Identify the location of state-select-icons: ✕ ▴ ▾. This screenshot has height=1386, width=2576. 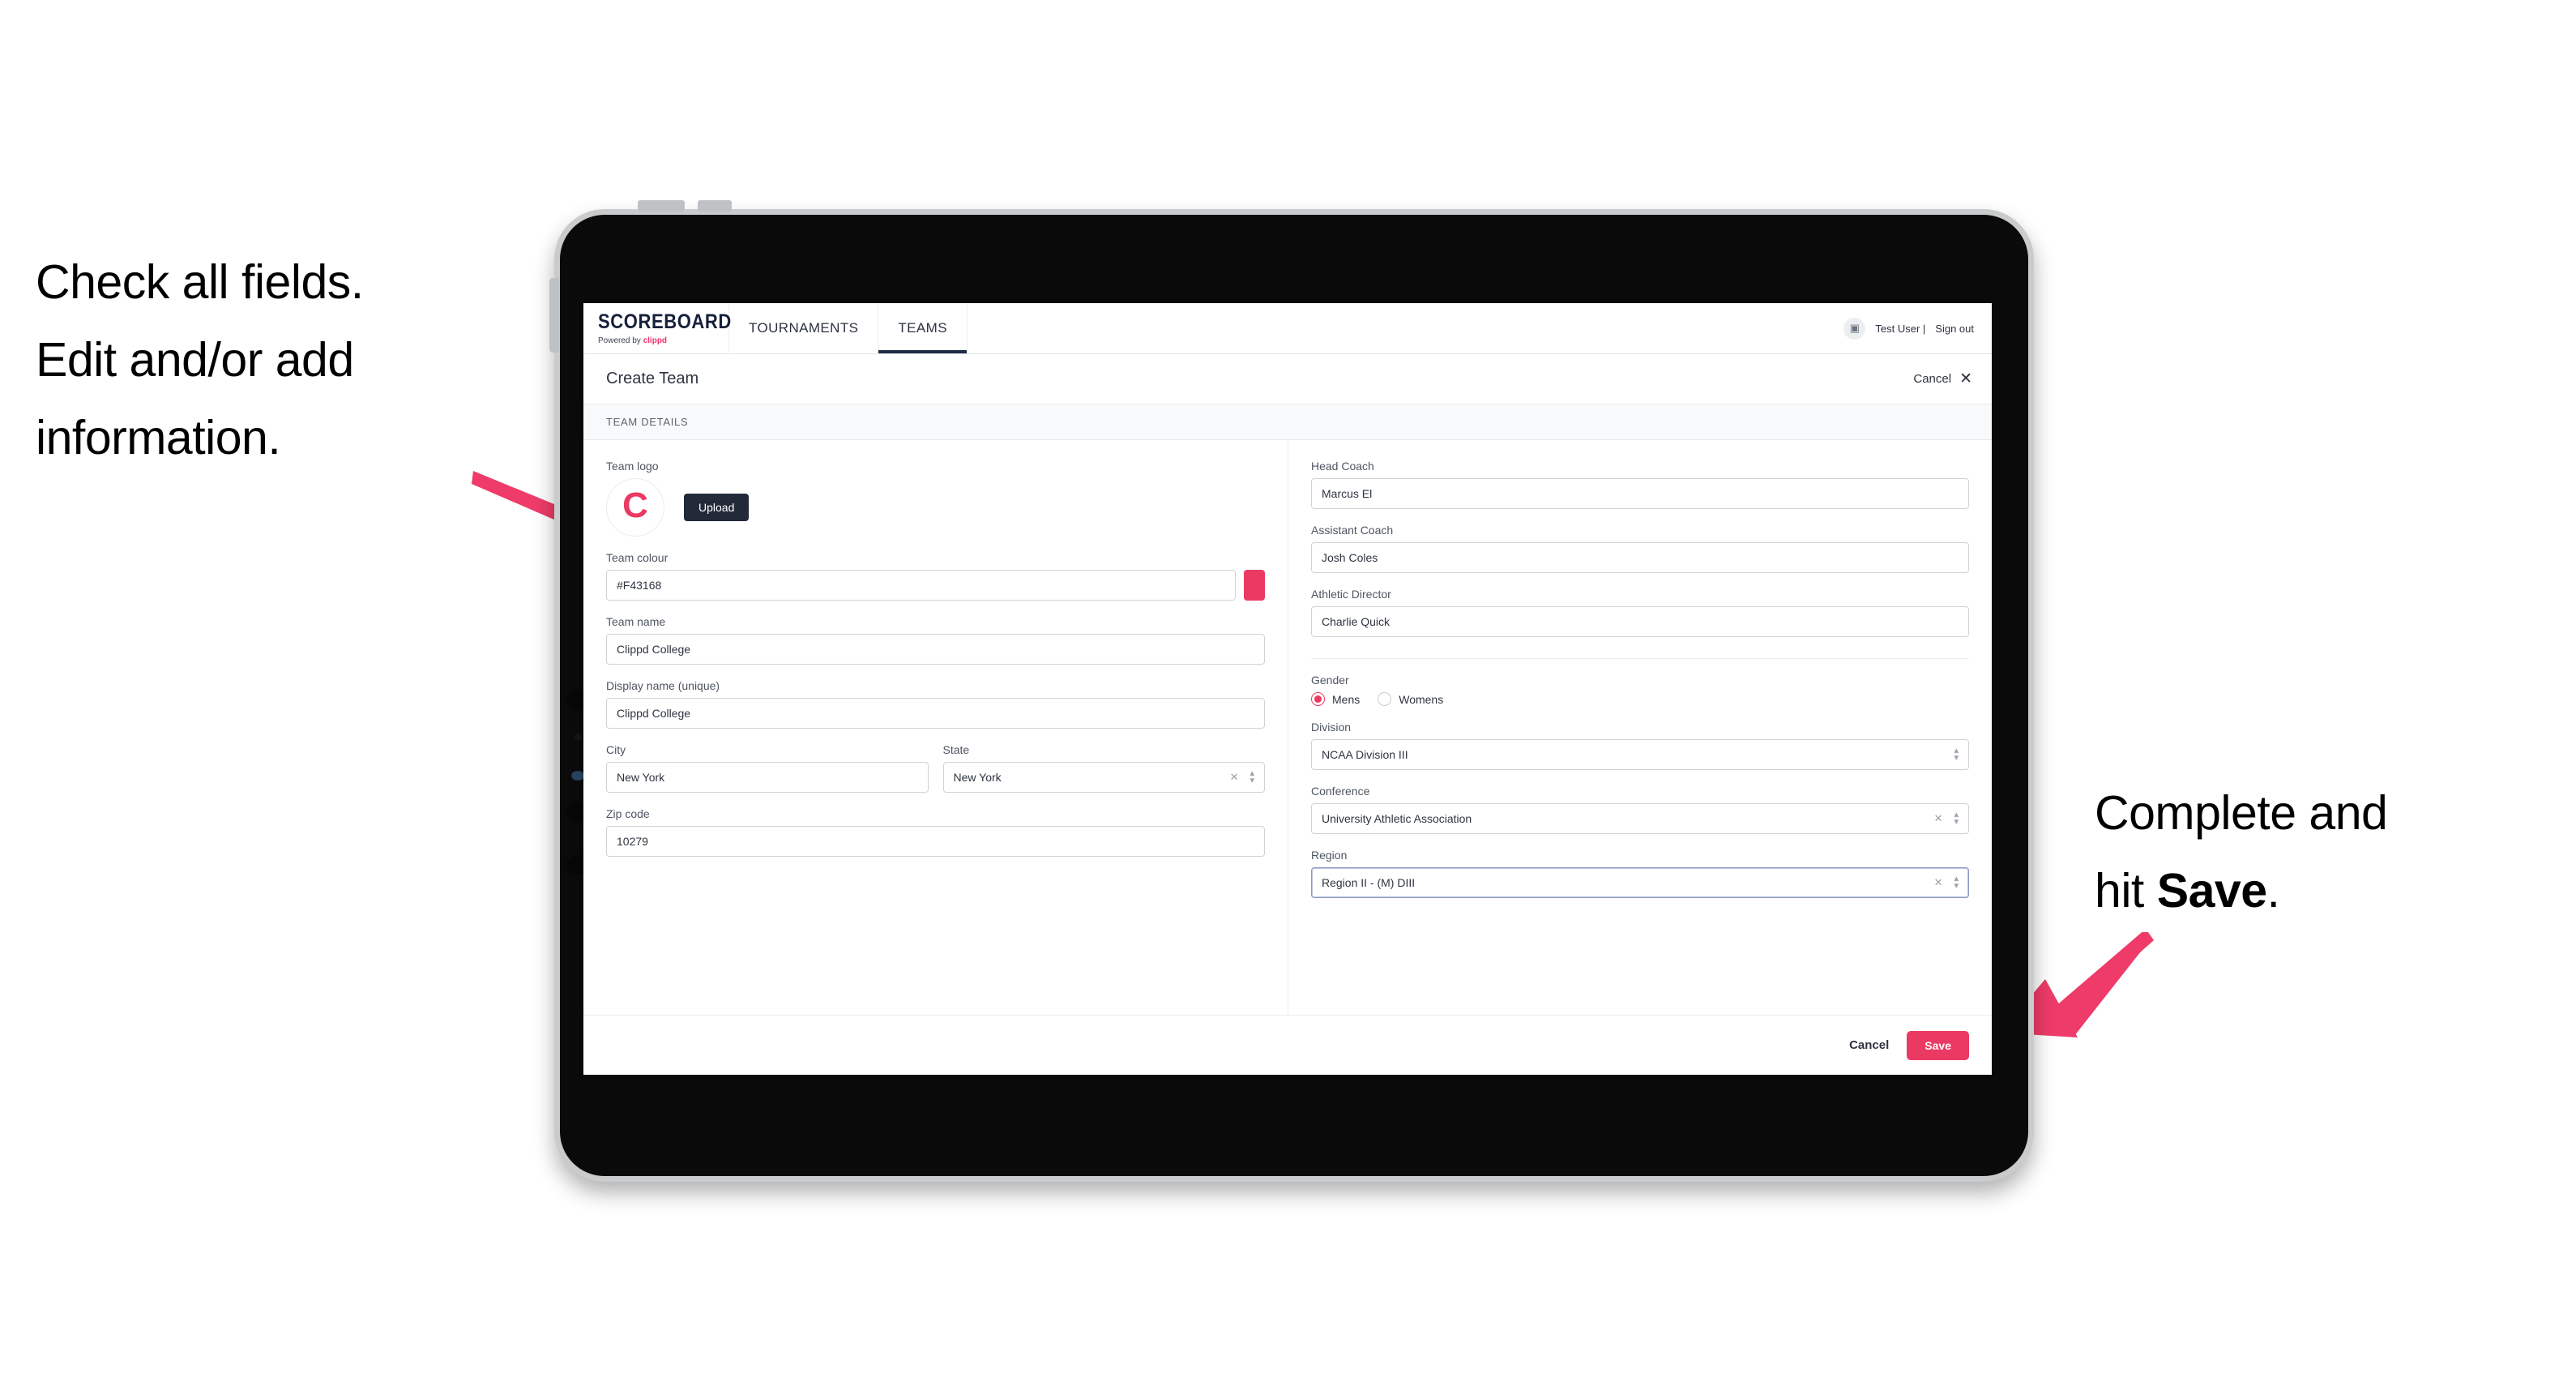
(1242, 777).